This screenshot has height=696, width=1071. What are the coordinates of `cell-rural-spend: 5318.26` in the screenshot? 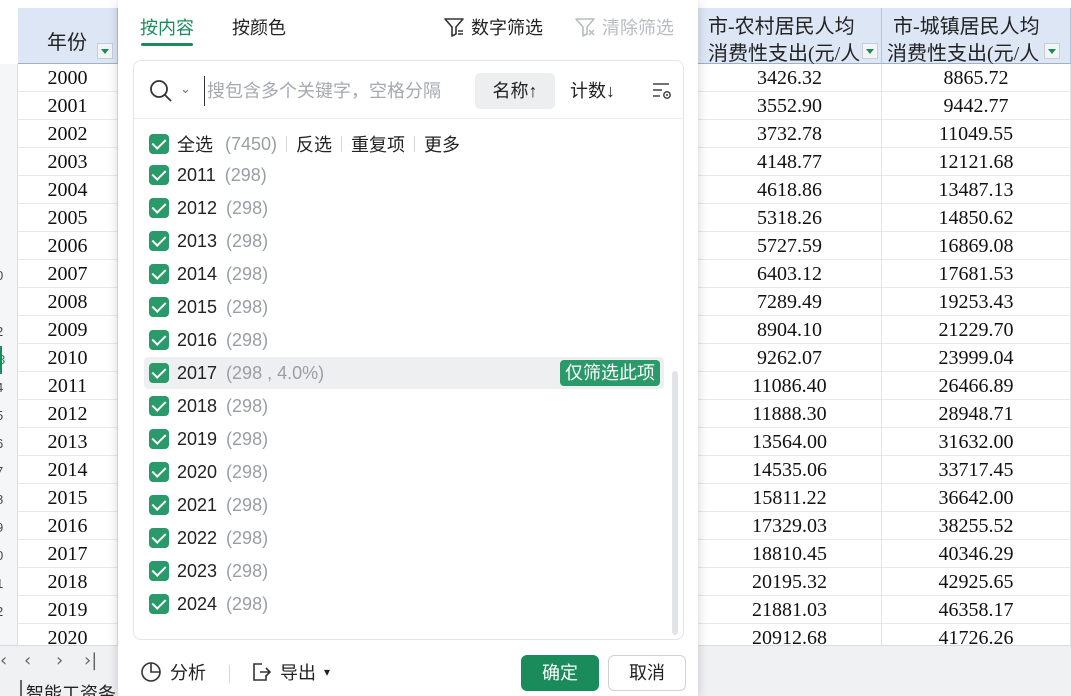 It's located at (790, 218).